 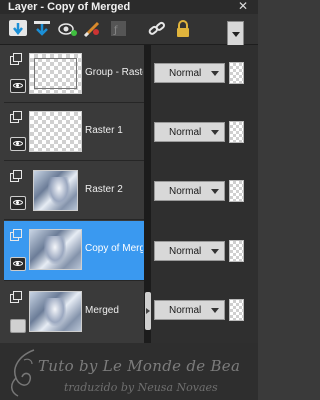 What do you see at coordinates (141, 387) in the screenshot?
I see `watermark-translation: traduzido by Neusa Novaes` at bounding box center [141, 387].